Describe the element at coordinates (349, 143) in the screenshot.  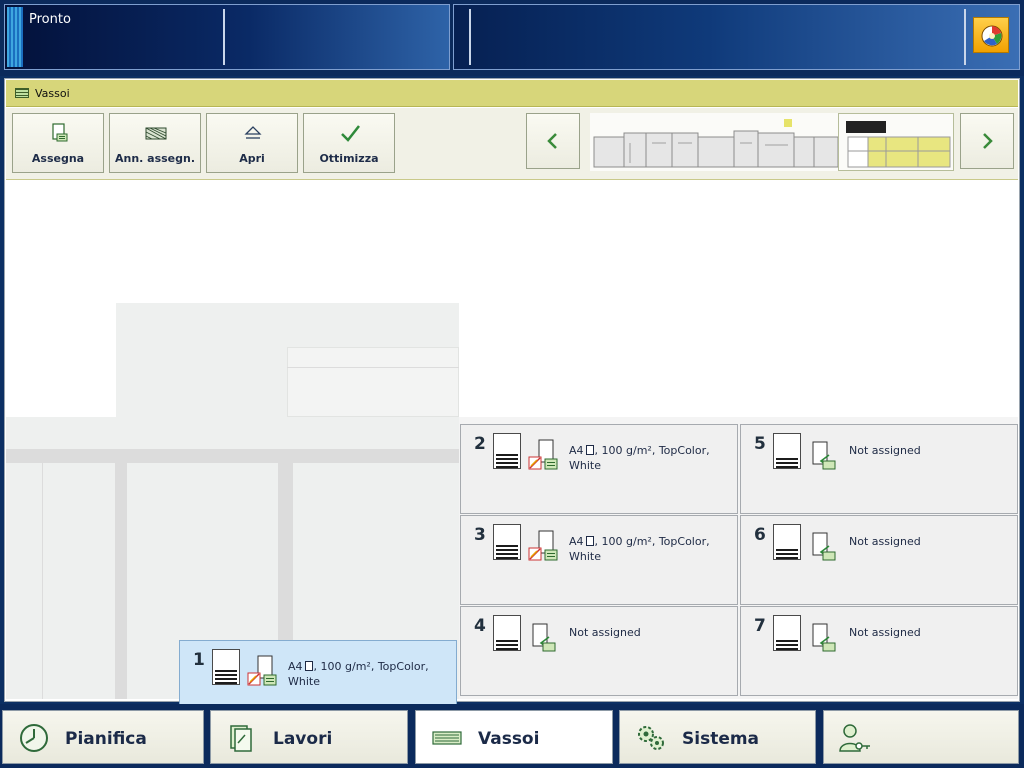
I see `optimize-button: Ottimizza` at that location.